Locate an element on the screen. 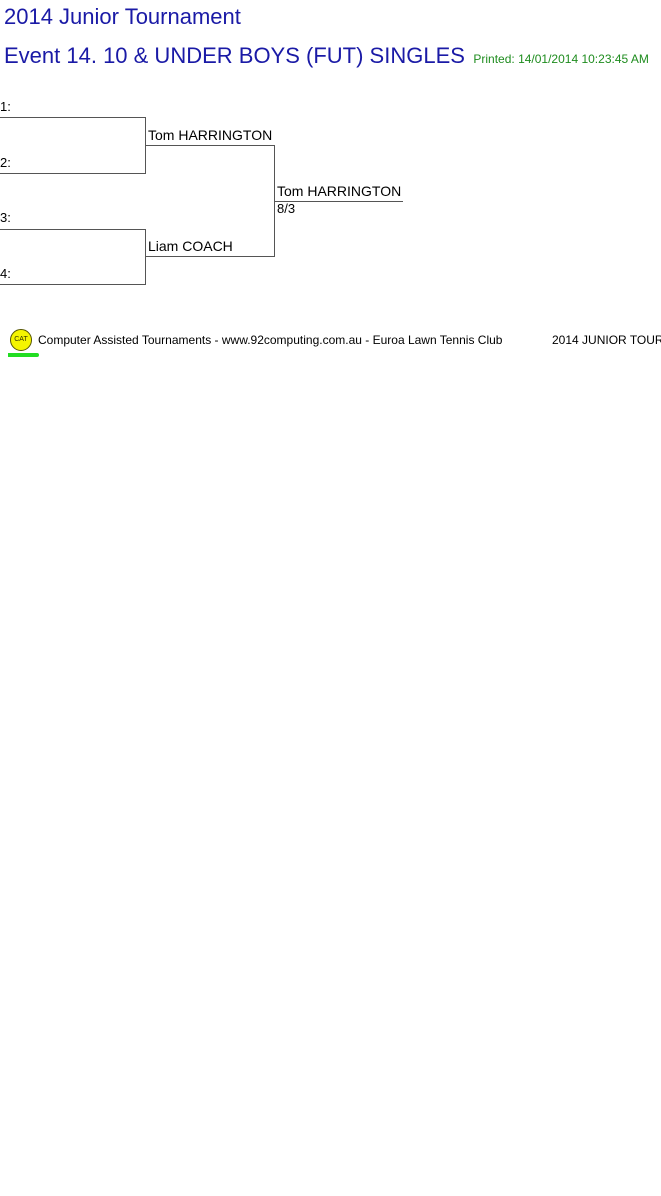 The height and width of the screenshot is (1196, 661). seed-label-4: 4: is located at coordinates (5, 273).